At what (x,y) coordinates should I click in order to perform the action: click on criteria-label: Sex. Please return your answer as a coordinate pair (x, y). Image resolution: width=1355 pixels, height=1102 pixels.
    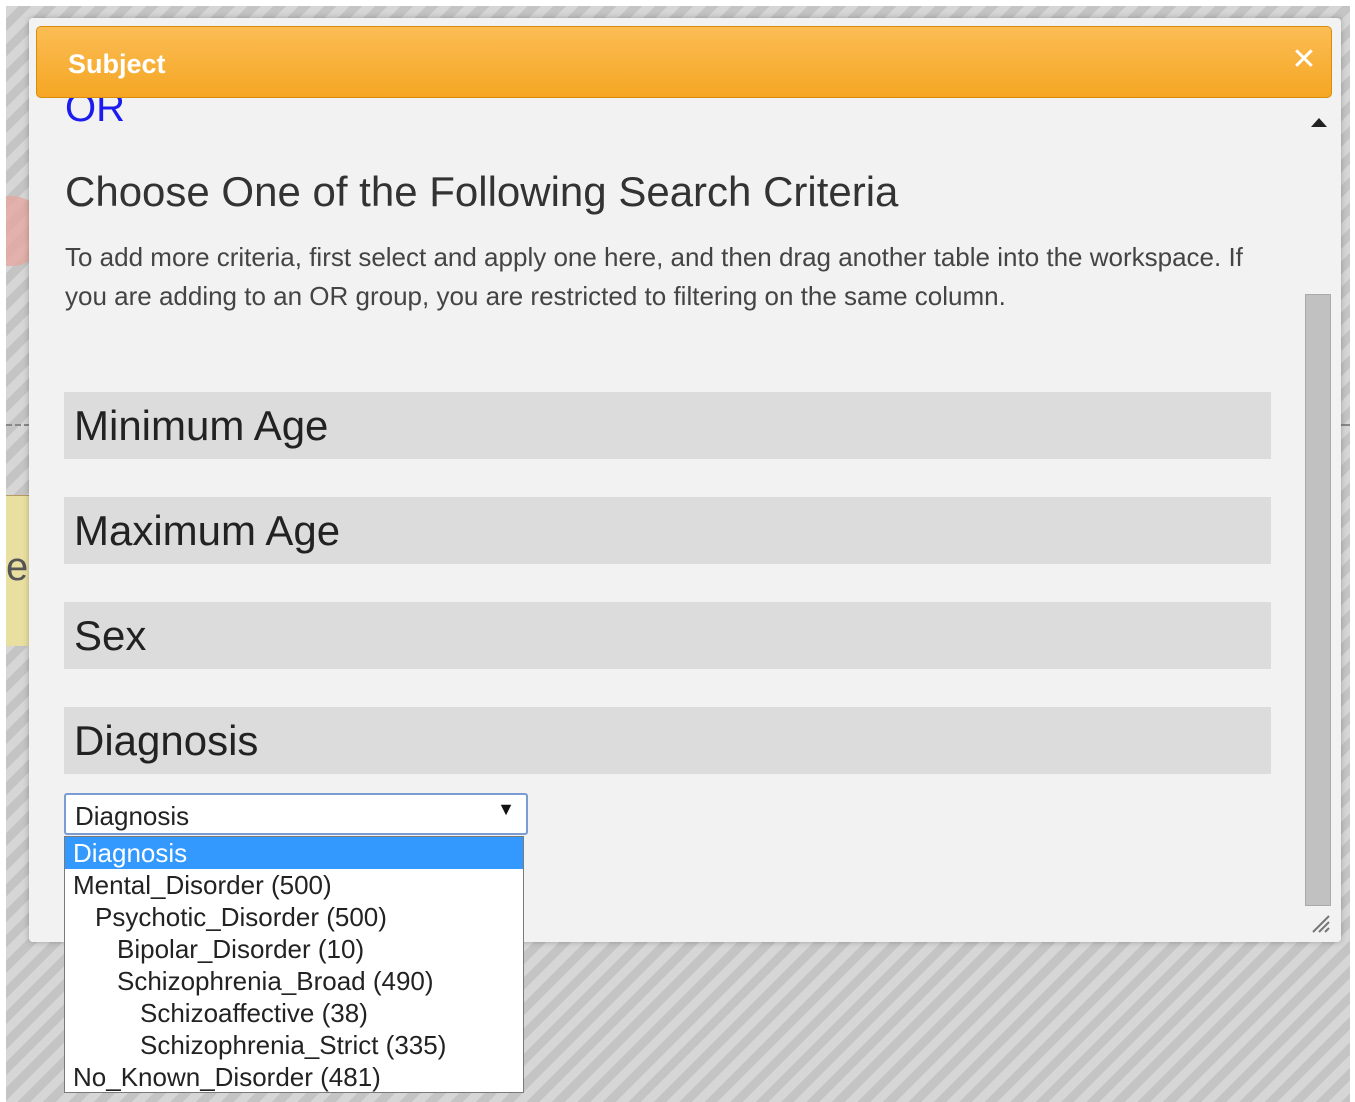
    Looking at the image, I should click on (110, 635).